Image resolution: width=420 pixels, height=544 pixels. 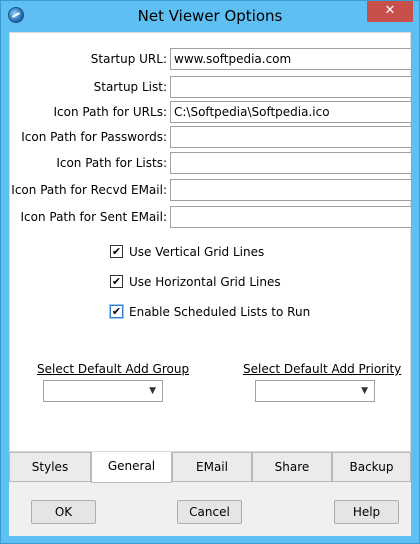 I want to click on icon-path-recvd-email-input, so click(x=291, y=190).